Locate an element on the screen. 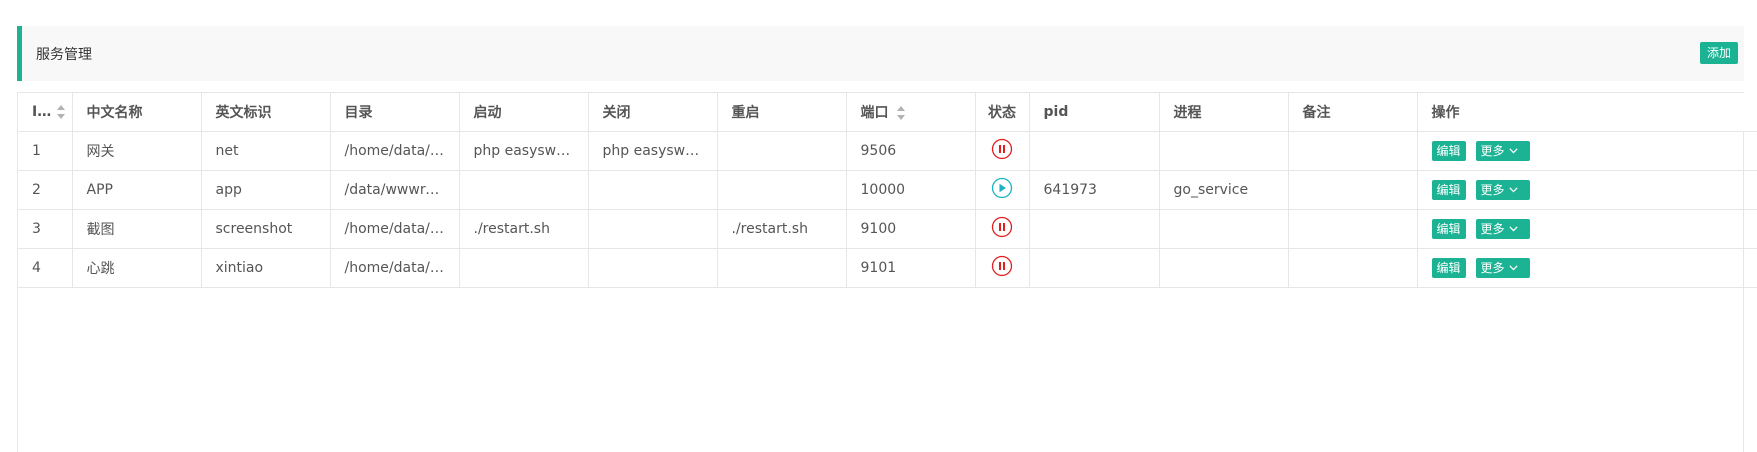 The image size is (1757, 452). column-header-restart: 重启 is located at coordinates (782, 112).